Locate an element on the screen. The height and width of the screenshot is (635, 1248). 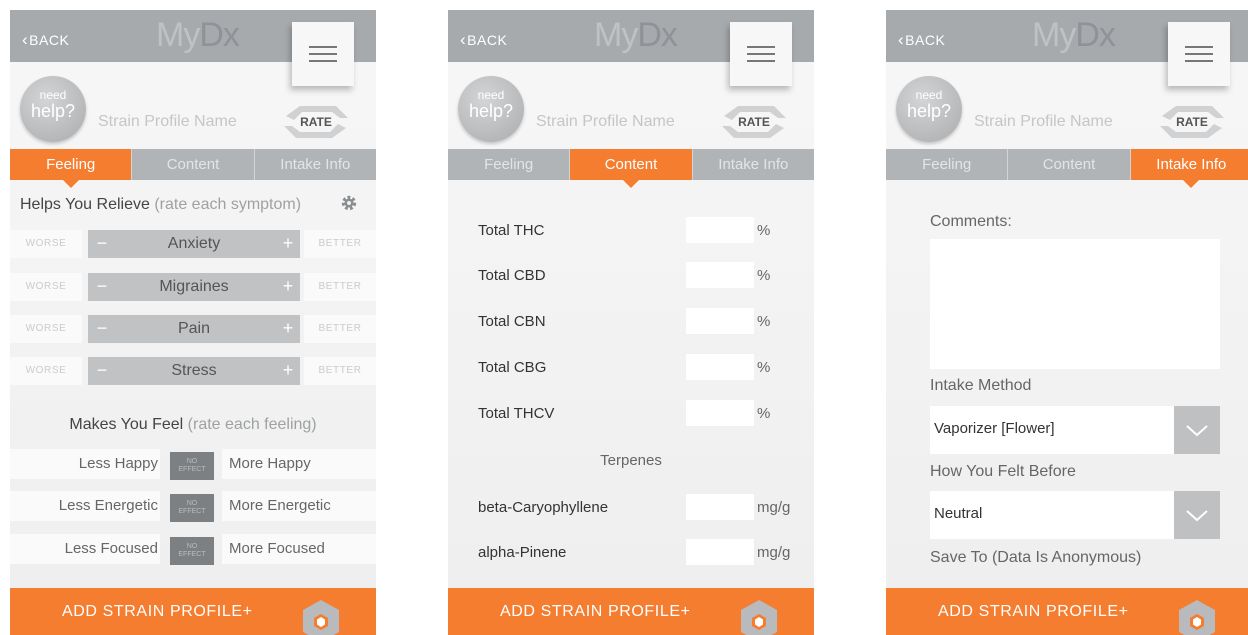
relieve-title: Helps You Relieve (rate each symptom) is located at coordinates (193, 205).